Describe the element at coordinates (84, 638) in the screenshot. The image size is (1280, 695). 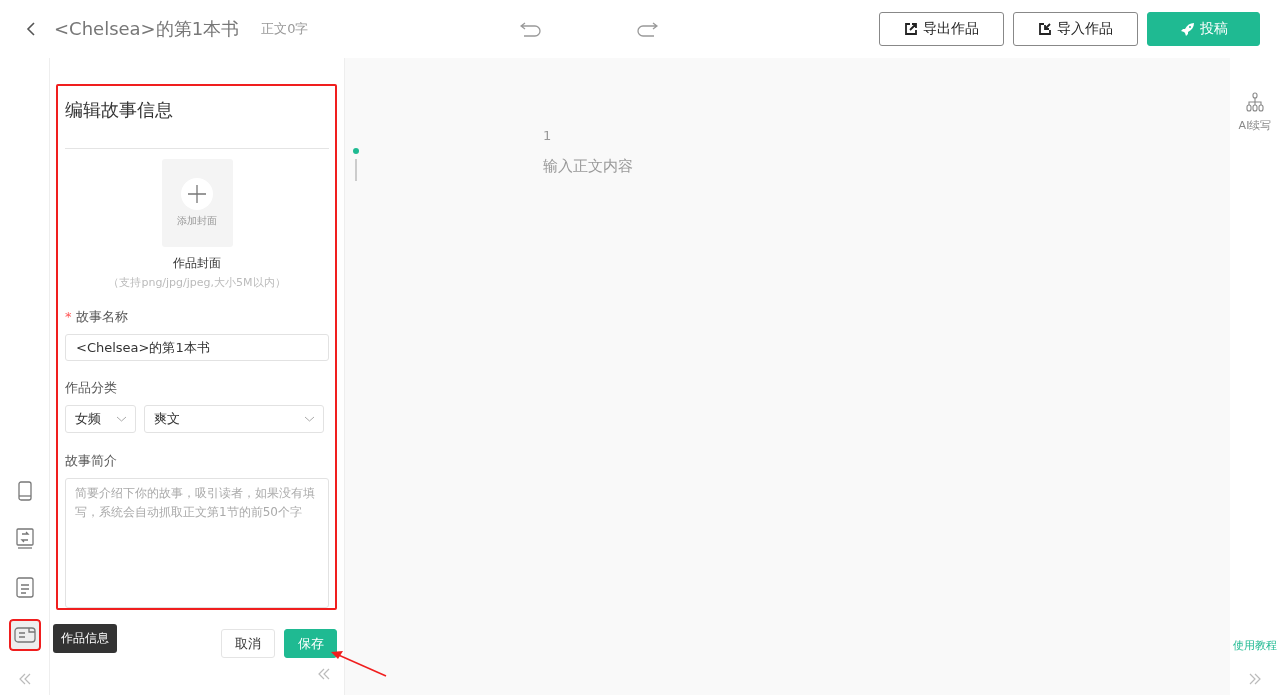
I see `tooltip: 作品信息` at that location.